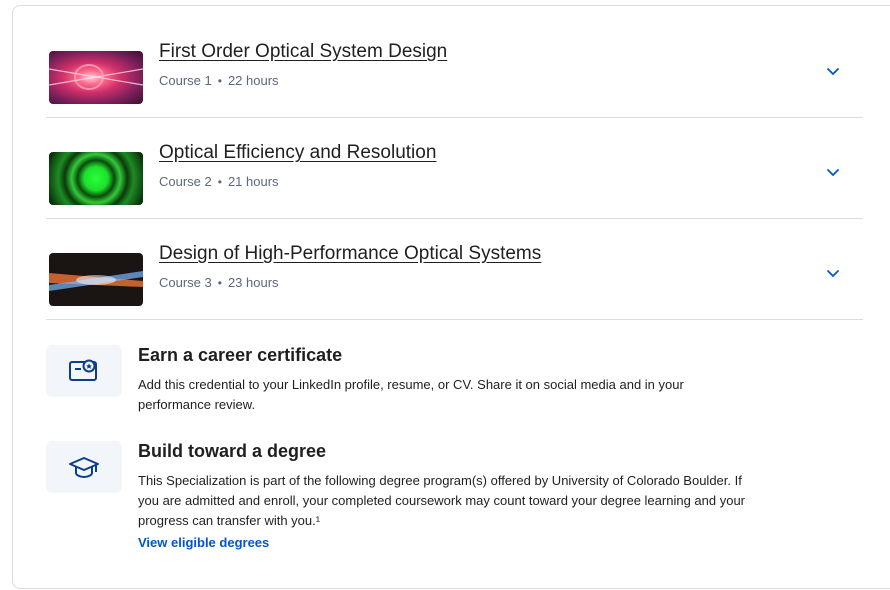 This screenshot has height=590, width=890. What do you see at coordinates (253, 80) in the screenshot?
I see `course-1-duration: 22 hours` at bounding box center [253, 80].